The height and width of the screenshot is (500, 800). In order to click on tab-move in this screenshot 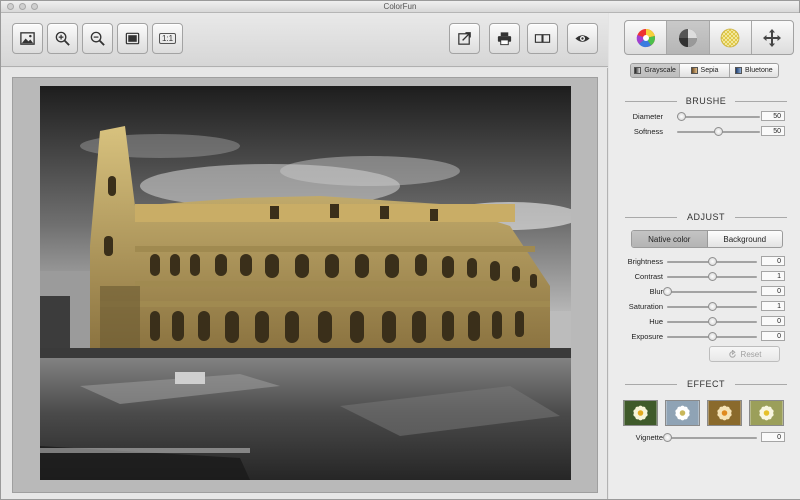, I will do `click(772, 37)`.